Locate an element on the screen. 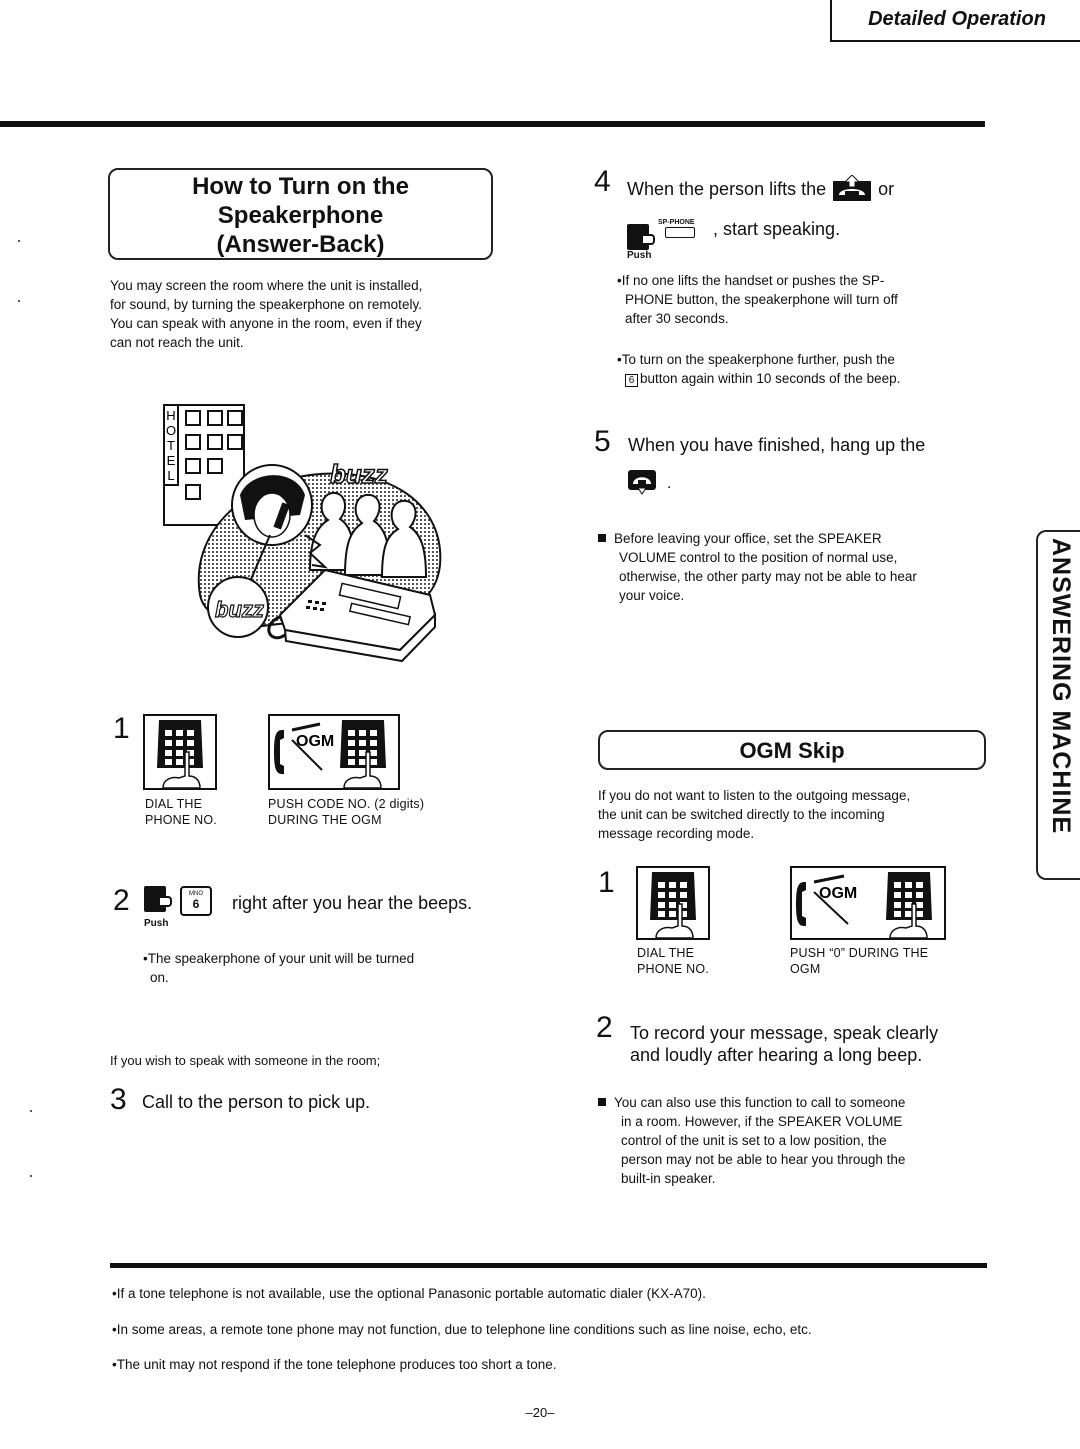  text-line: and loudly after hearing a long beep. is located at coordinates (776, 1055).